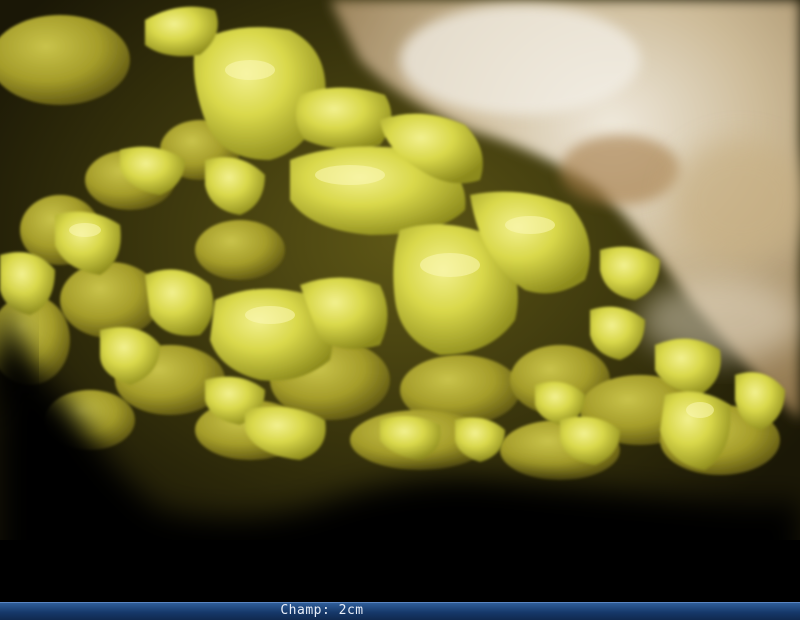 The height and width of the screenshot is (620, 800). What do you see at coordinates (400, 611) in the screenshot?
I see `scale-caption-bar: Champ: 2cm` at bounding box center [400, 611].